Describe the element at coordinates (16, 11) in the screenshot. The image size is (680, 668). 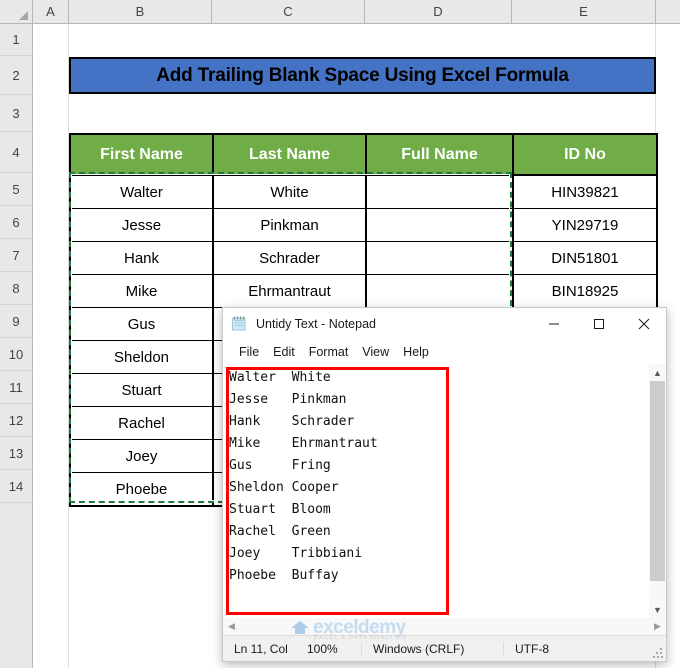
I see `select-all-corner` at that location.